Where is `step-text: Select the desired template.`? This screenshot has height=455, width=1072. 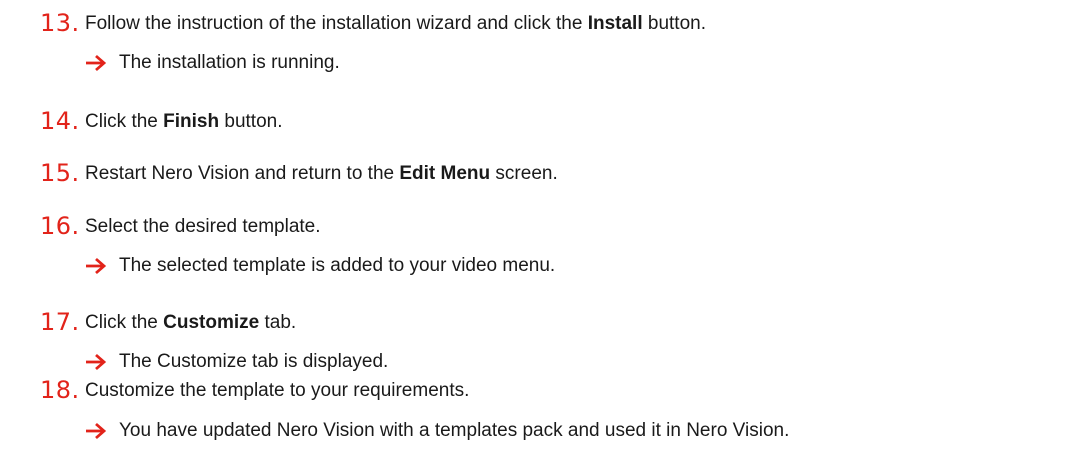
step-text: Select the desired template. is located at coordinates (203, 226).